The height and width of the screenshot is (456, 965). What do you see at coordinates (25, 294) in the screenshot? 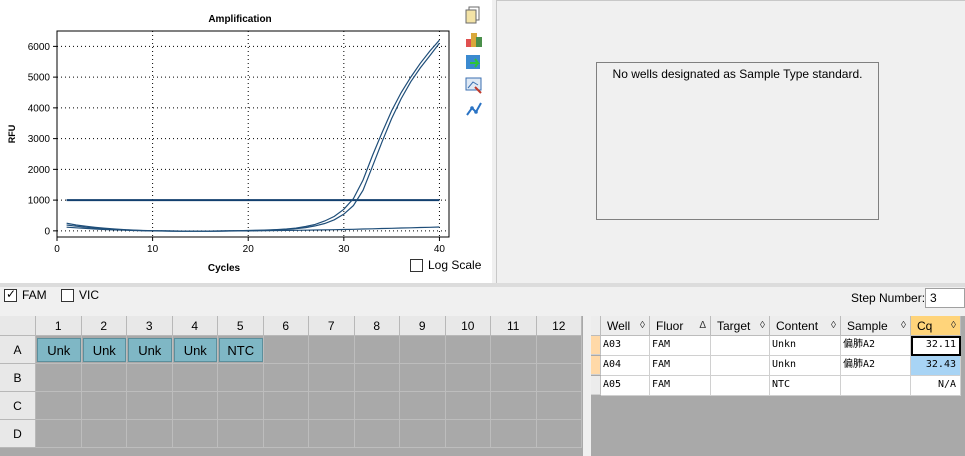
I see `fluor-fam-checkbox: FAM` at bounding box center [25, 294].